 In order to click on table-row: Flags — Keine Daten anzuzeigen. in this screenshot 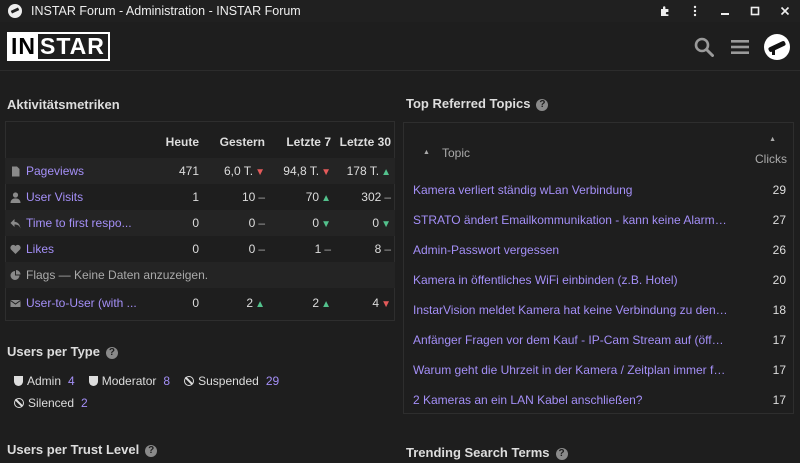, I will do `click(200, 275)`.